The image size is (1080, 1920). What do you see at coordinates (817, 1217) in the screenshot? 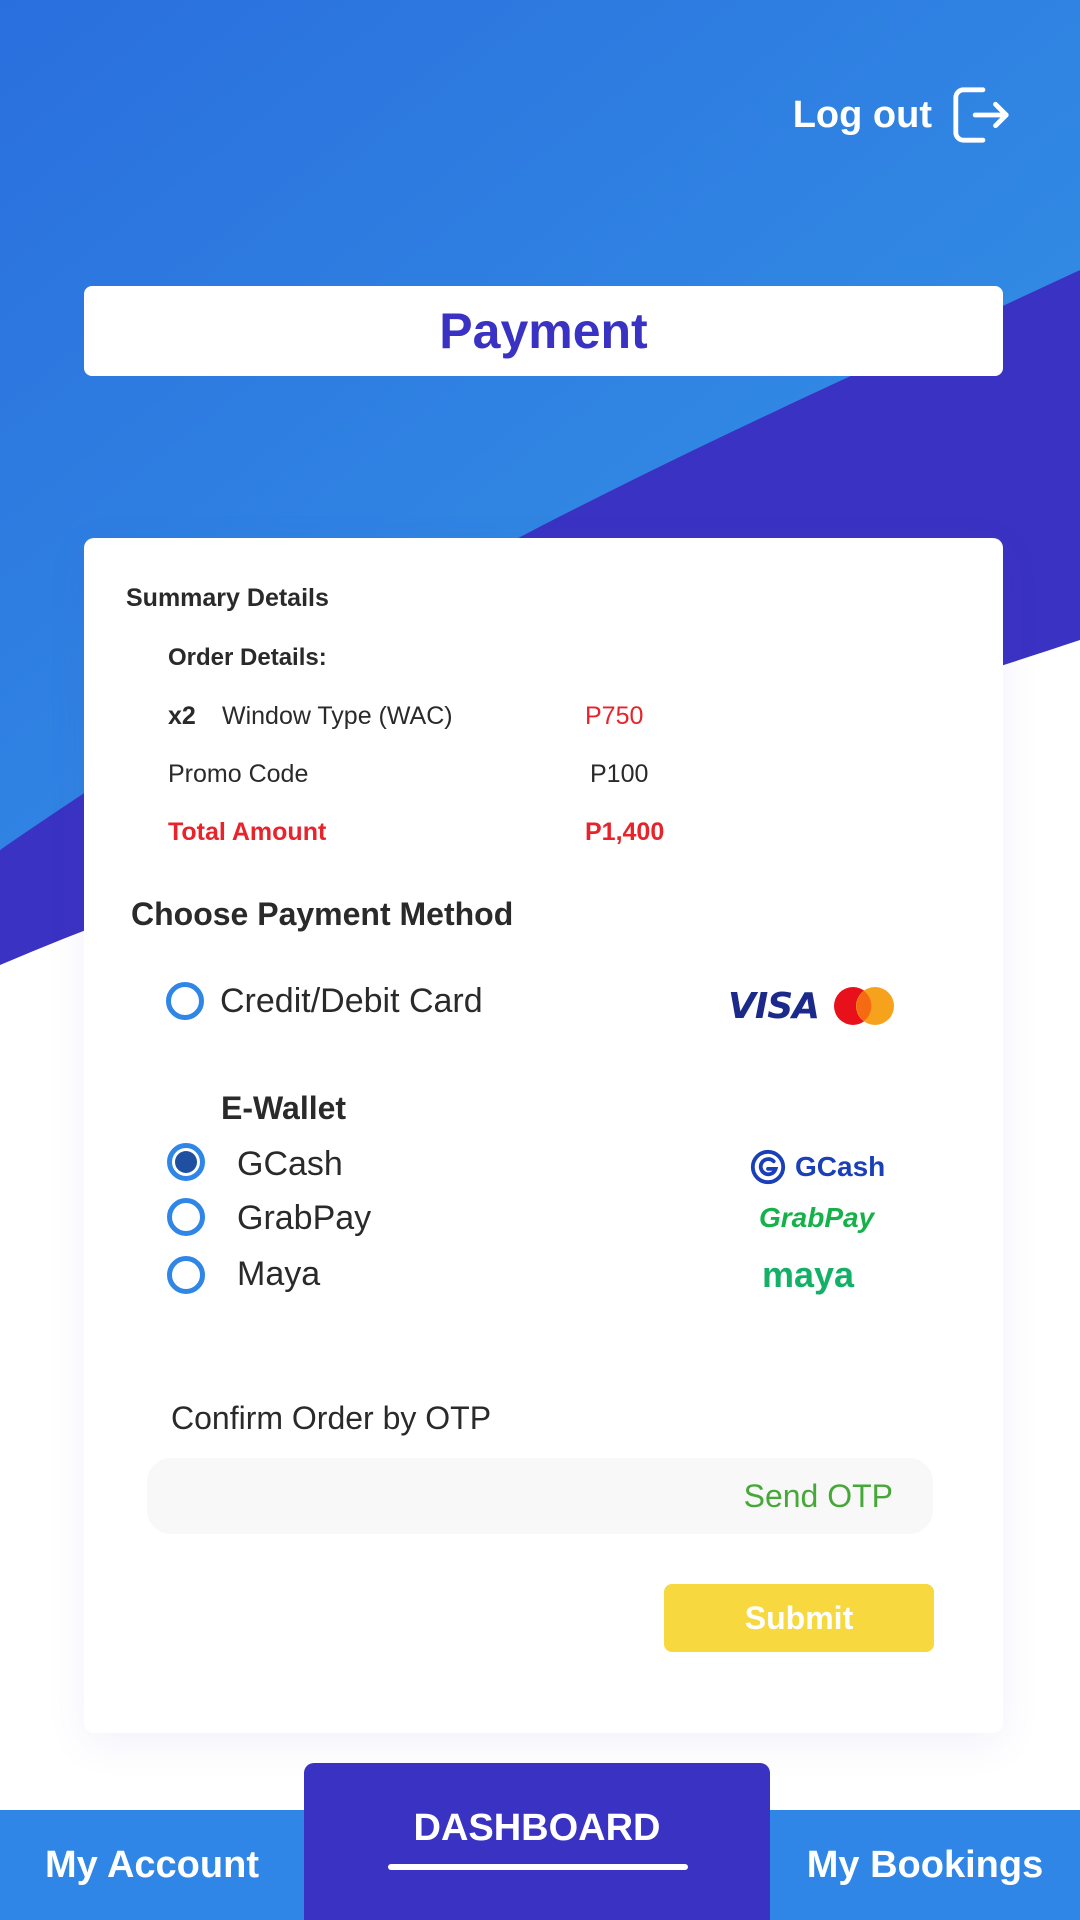
I see `grabpay-logo: GrabPay` at bounding box center [817, 1217].